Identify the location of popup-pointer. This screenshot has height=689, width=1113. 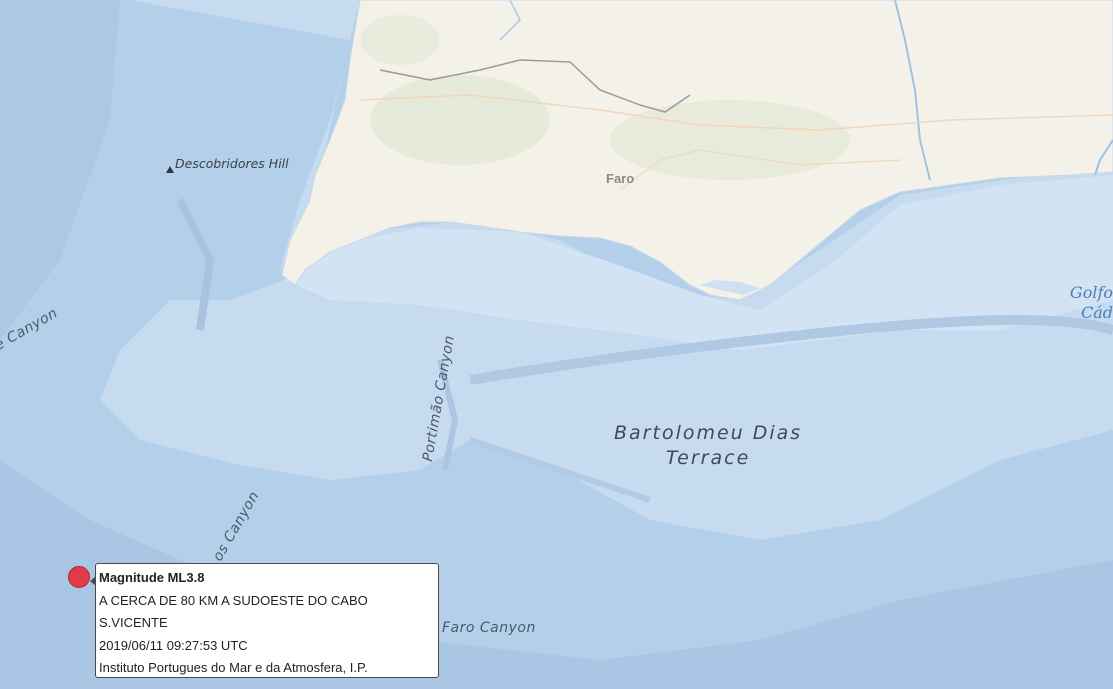
(93, 581).